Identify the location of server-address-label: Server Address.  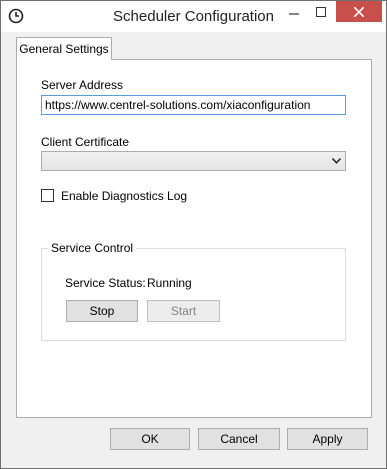
(82, 85).